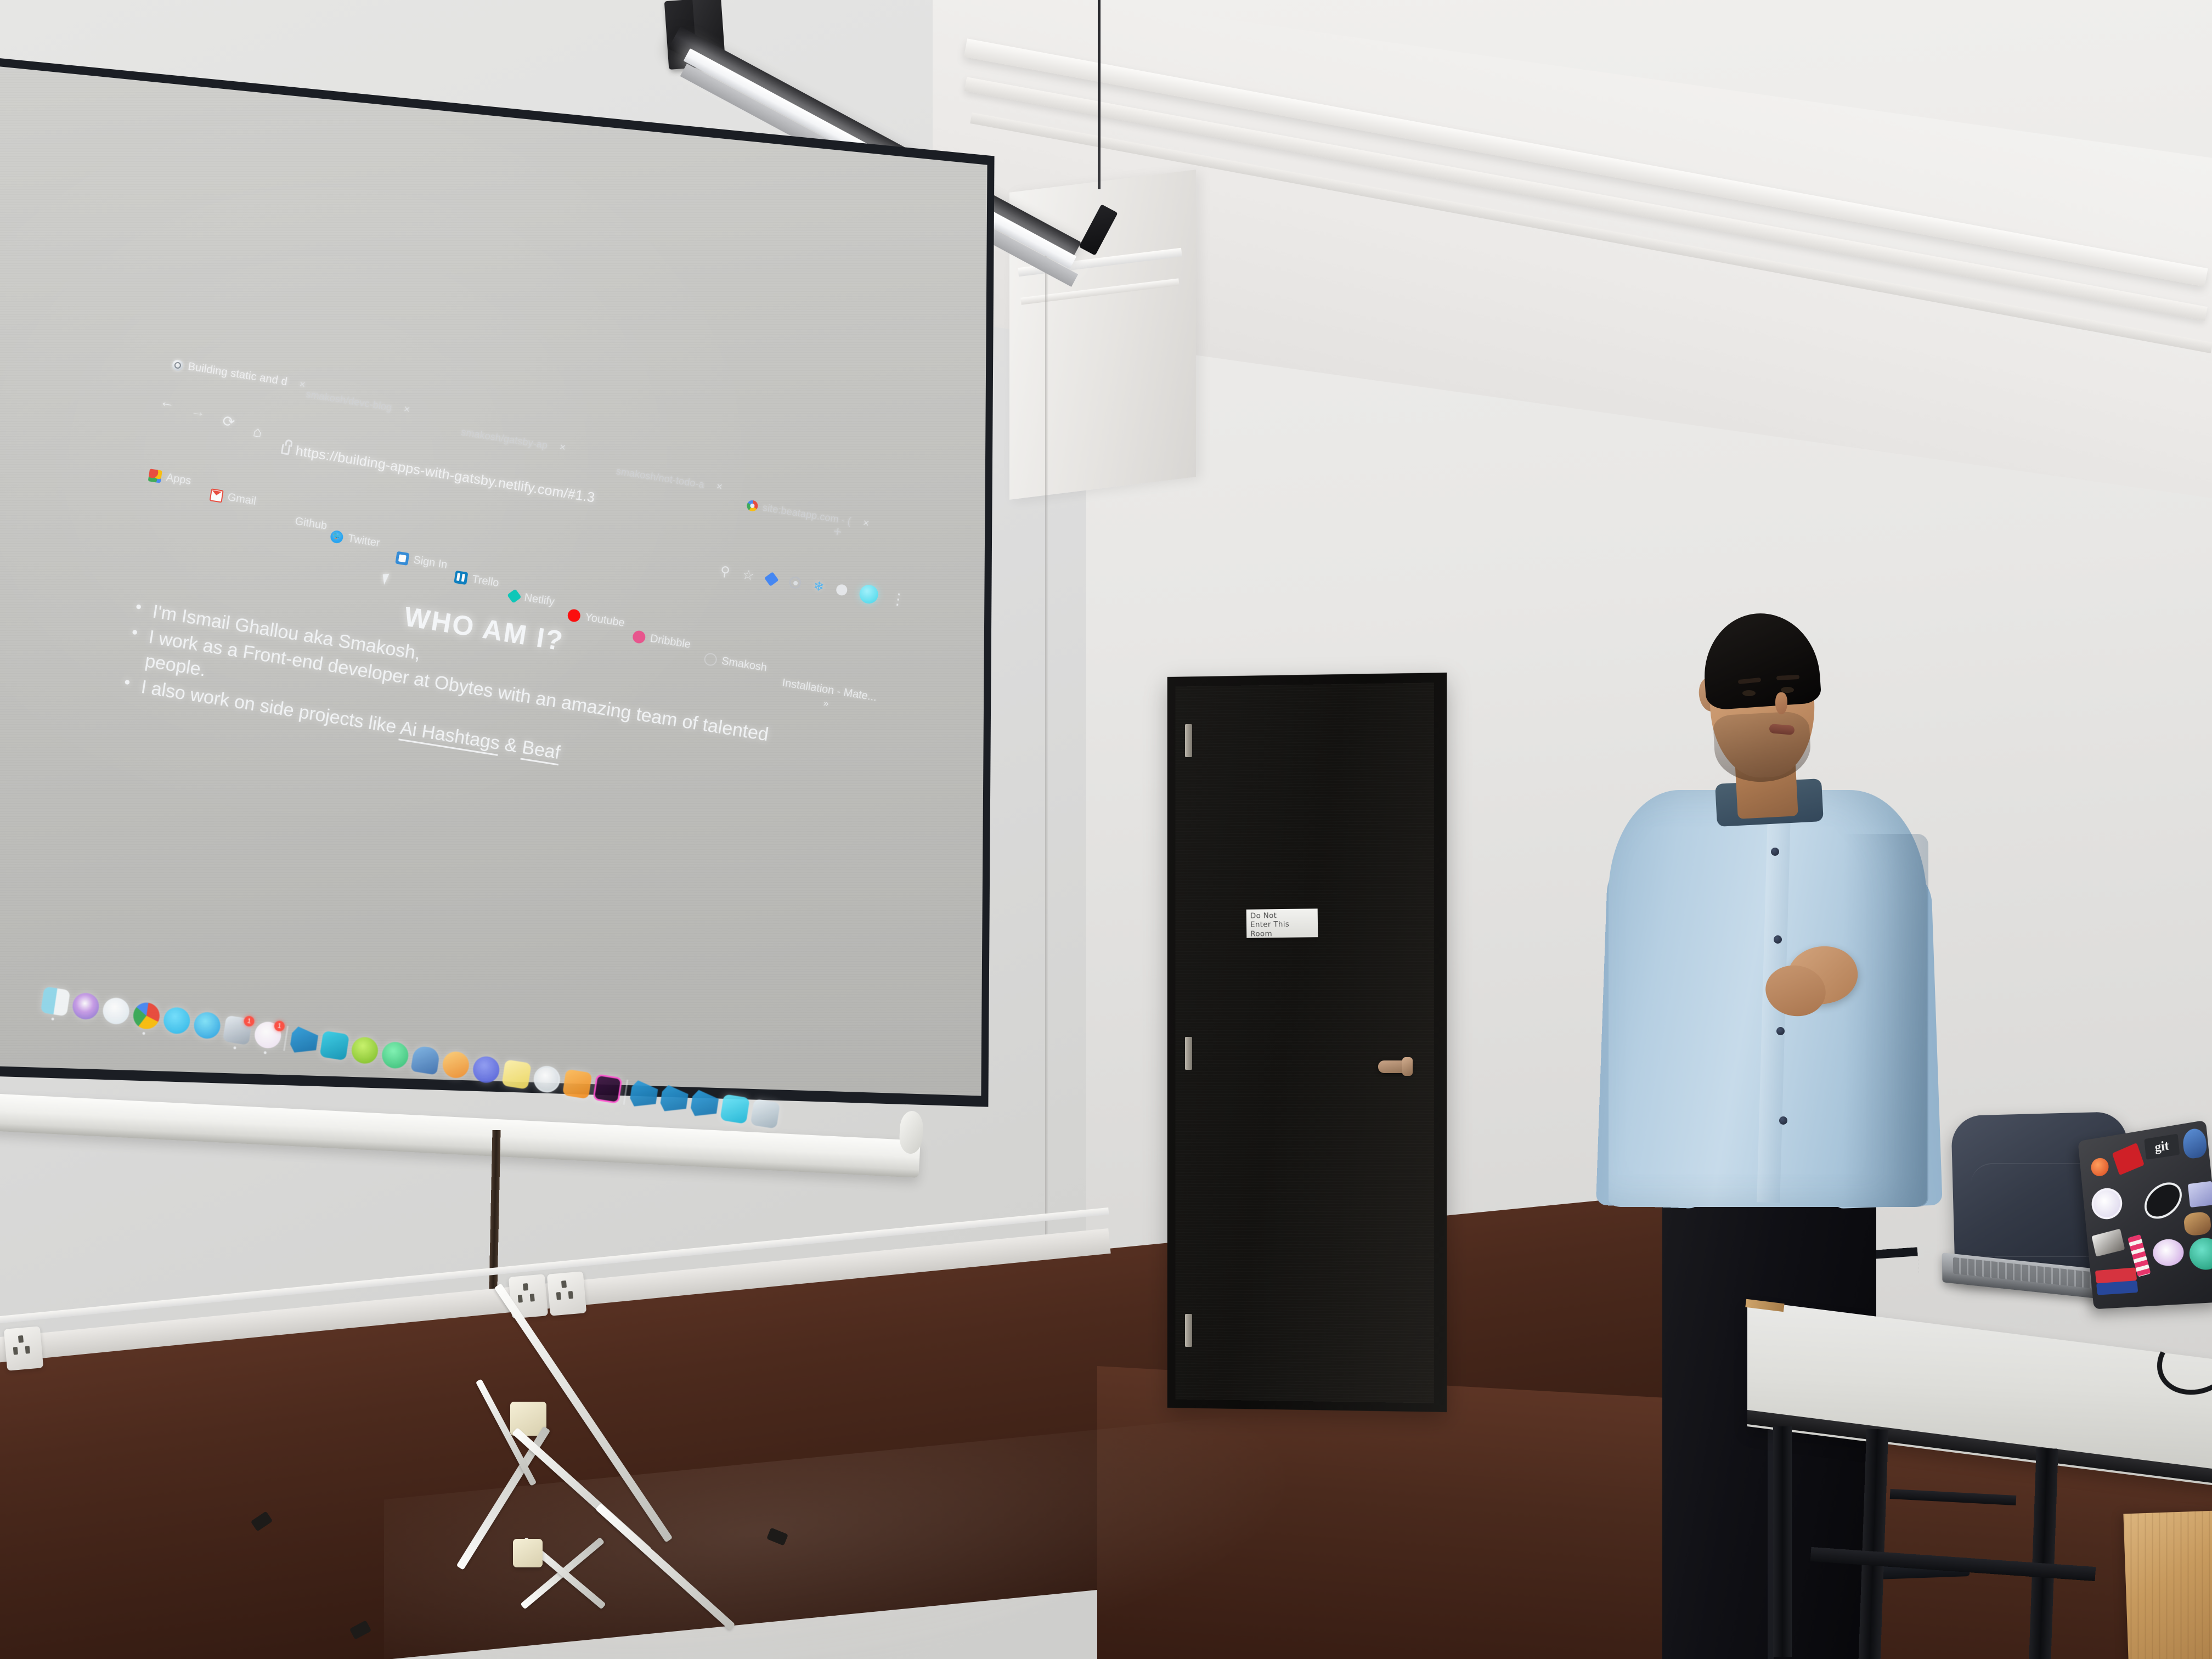 Image resolution: width=2212 pixels, height=1659 pixels. What do you see at coordinates (430, 563) in the screenshot?
I see `bookmark-label: Sign In` at bounding box center [430, 563].